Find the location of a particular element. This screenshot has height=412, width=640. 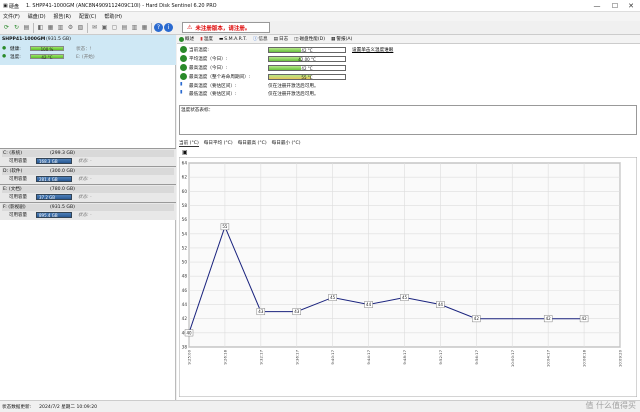

health-value: 100 % is located at coordinates (47, 49).